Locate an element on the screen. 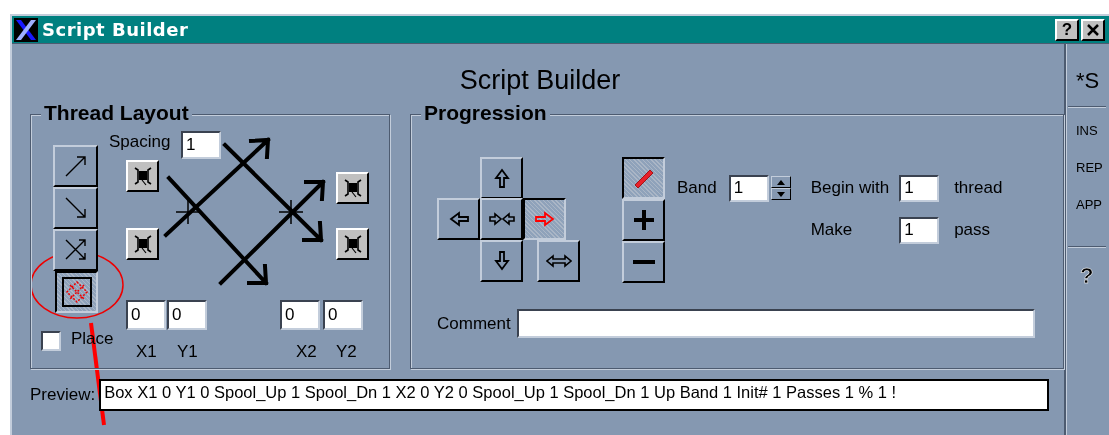 The width and height of the screenshot is (1109, 435). spin-up-button is located at coordinates (780, 182).